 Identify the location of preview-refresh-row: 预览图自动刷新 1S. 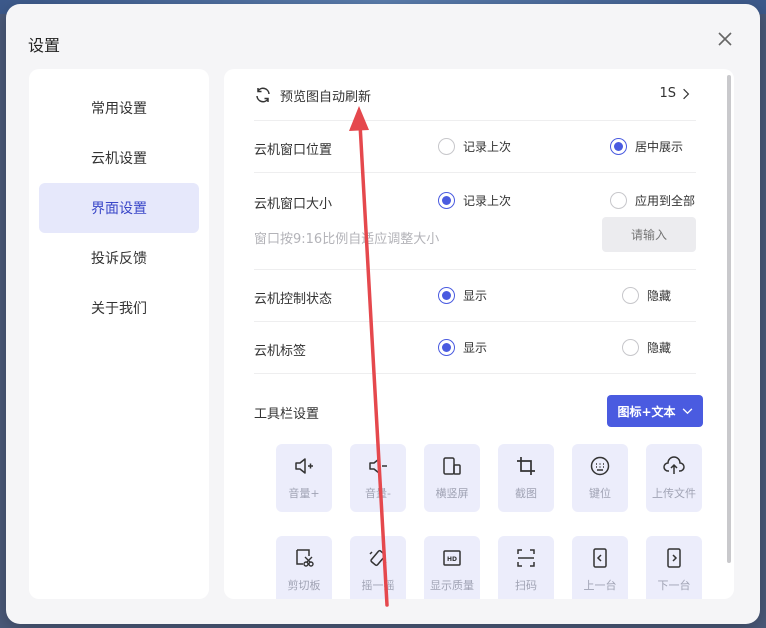
(475, 95).